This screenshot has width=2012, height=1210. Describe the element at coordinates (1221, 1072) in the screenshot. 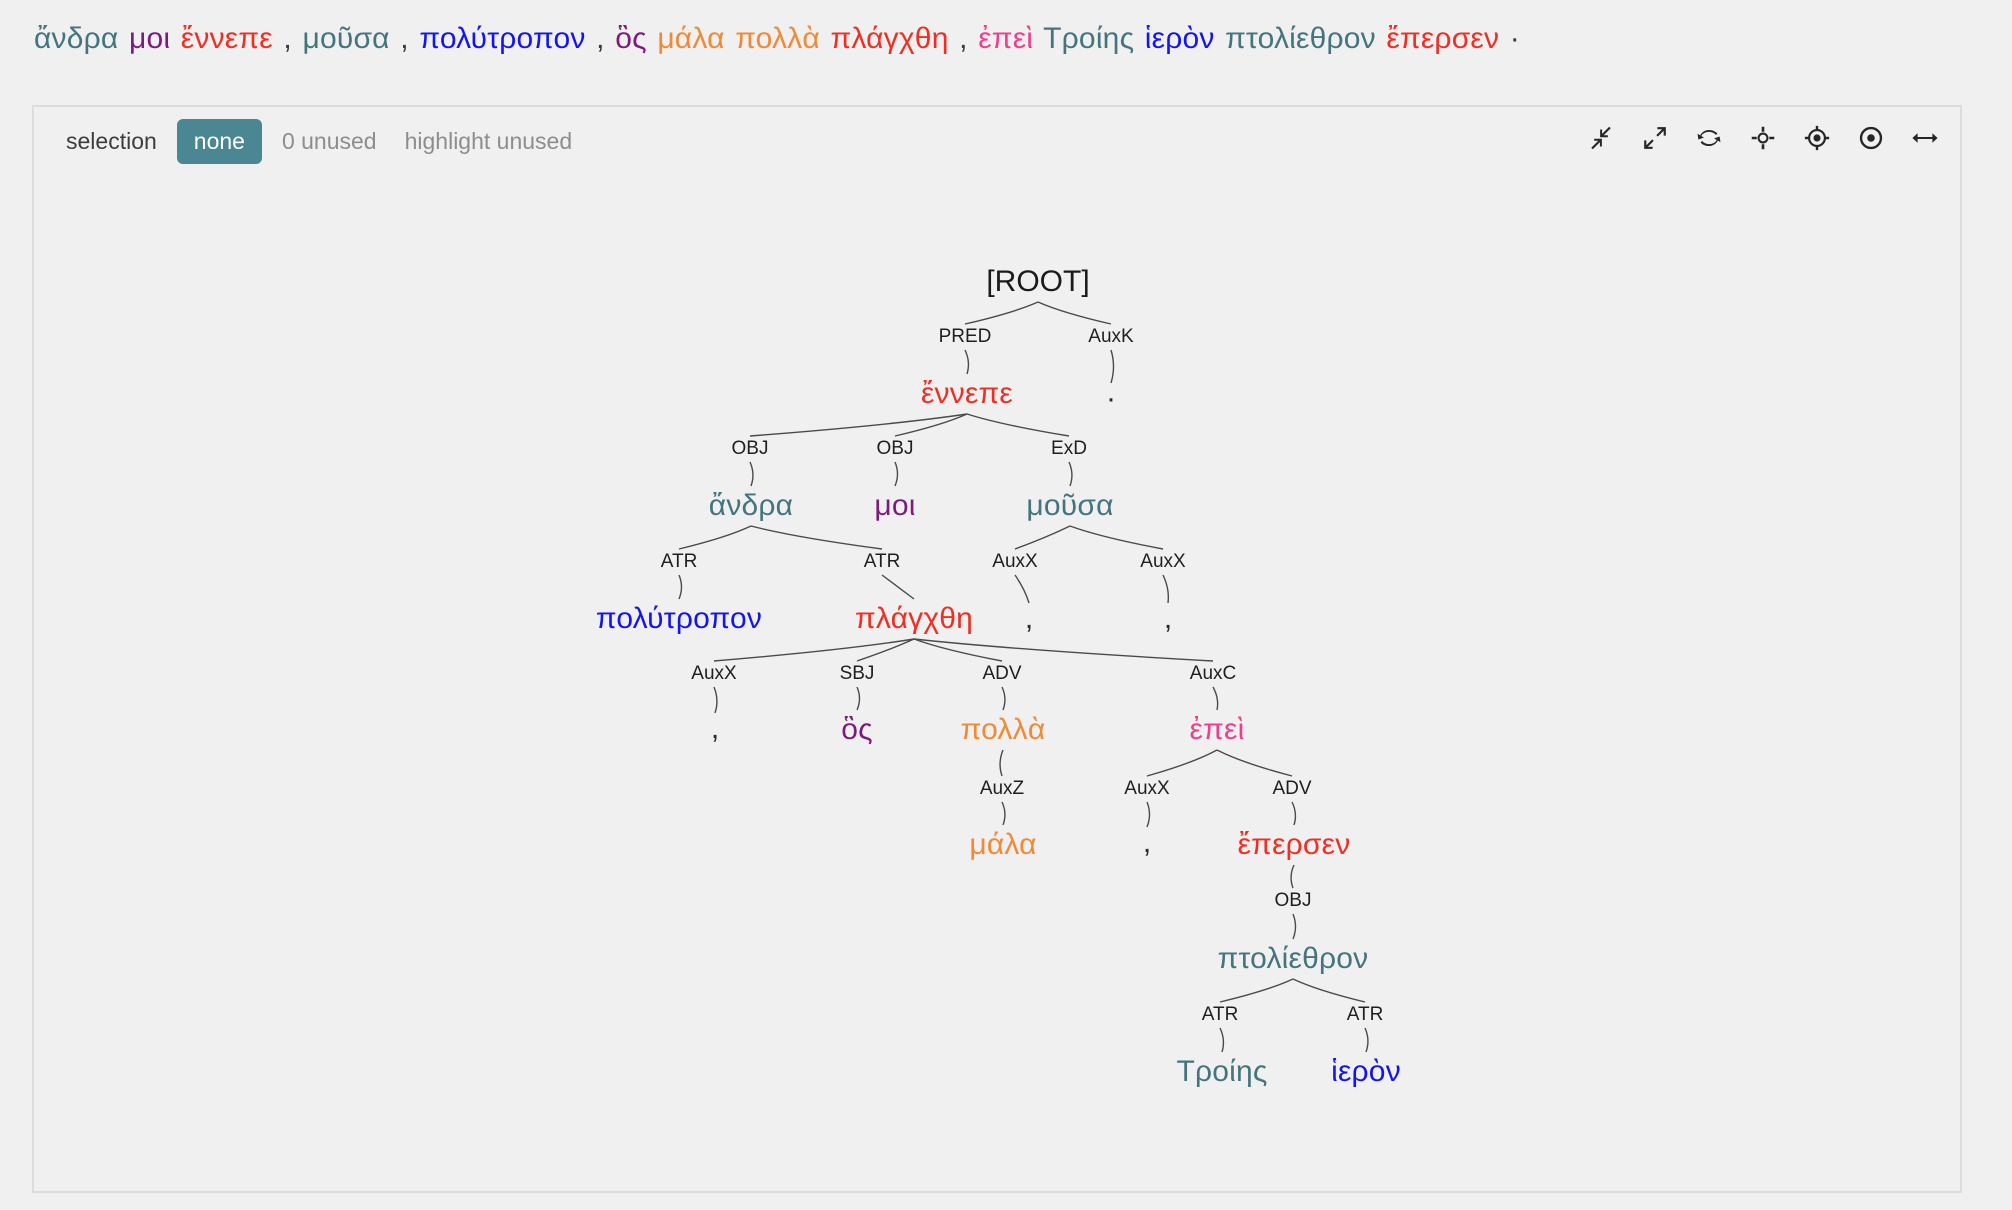

I see `word-node: Τροίης` at that location.